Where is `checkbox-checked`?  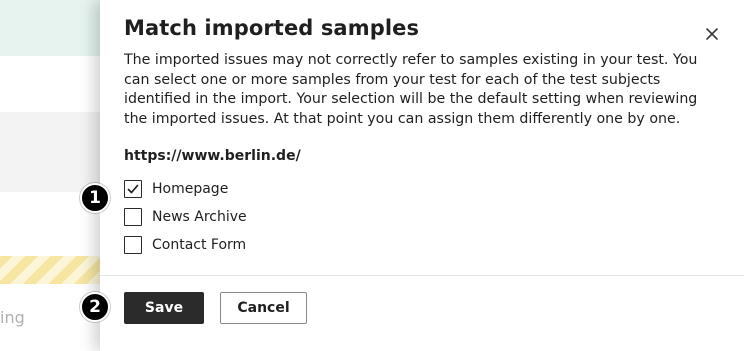
checkbox-checked is located at coordinates (133, 189).